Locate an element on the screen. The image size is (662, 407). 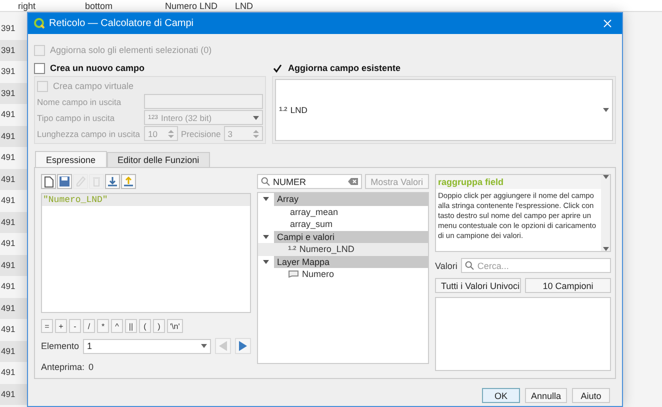
save-icon is located at coordinates (64, 181).